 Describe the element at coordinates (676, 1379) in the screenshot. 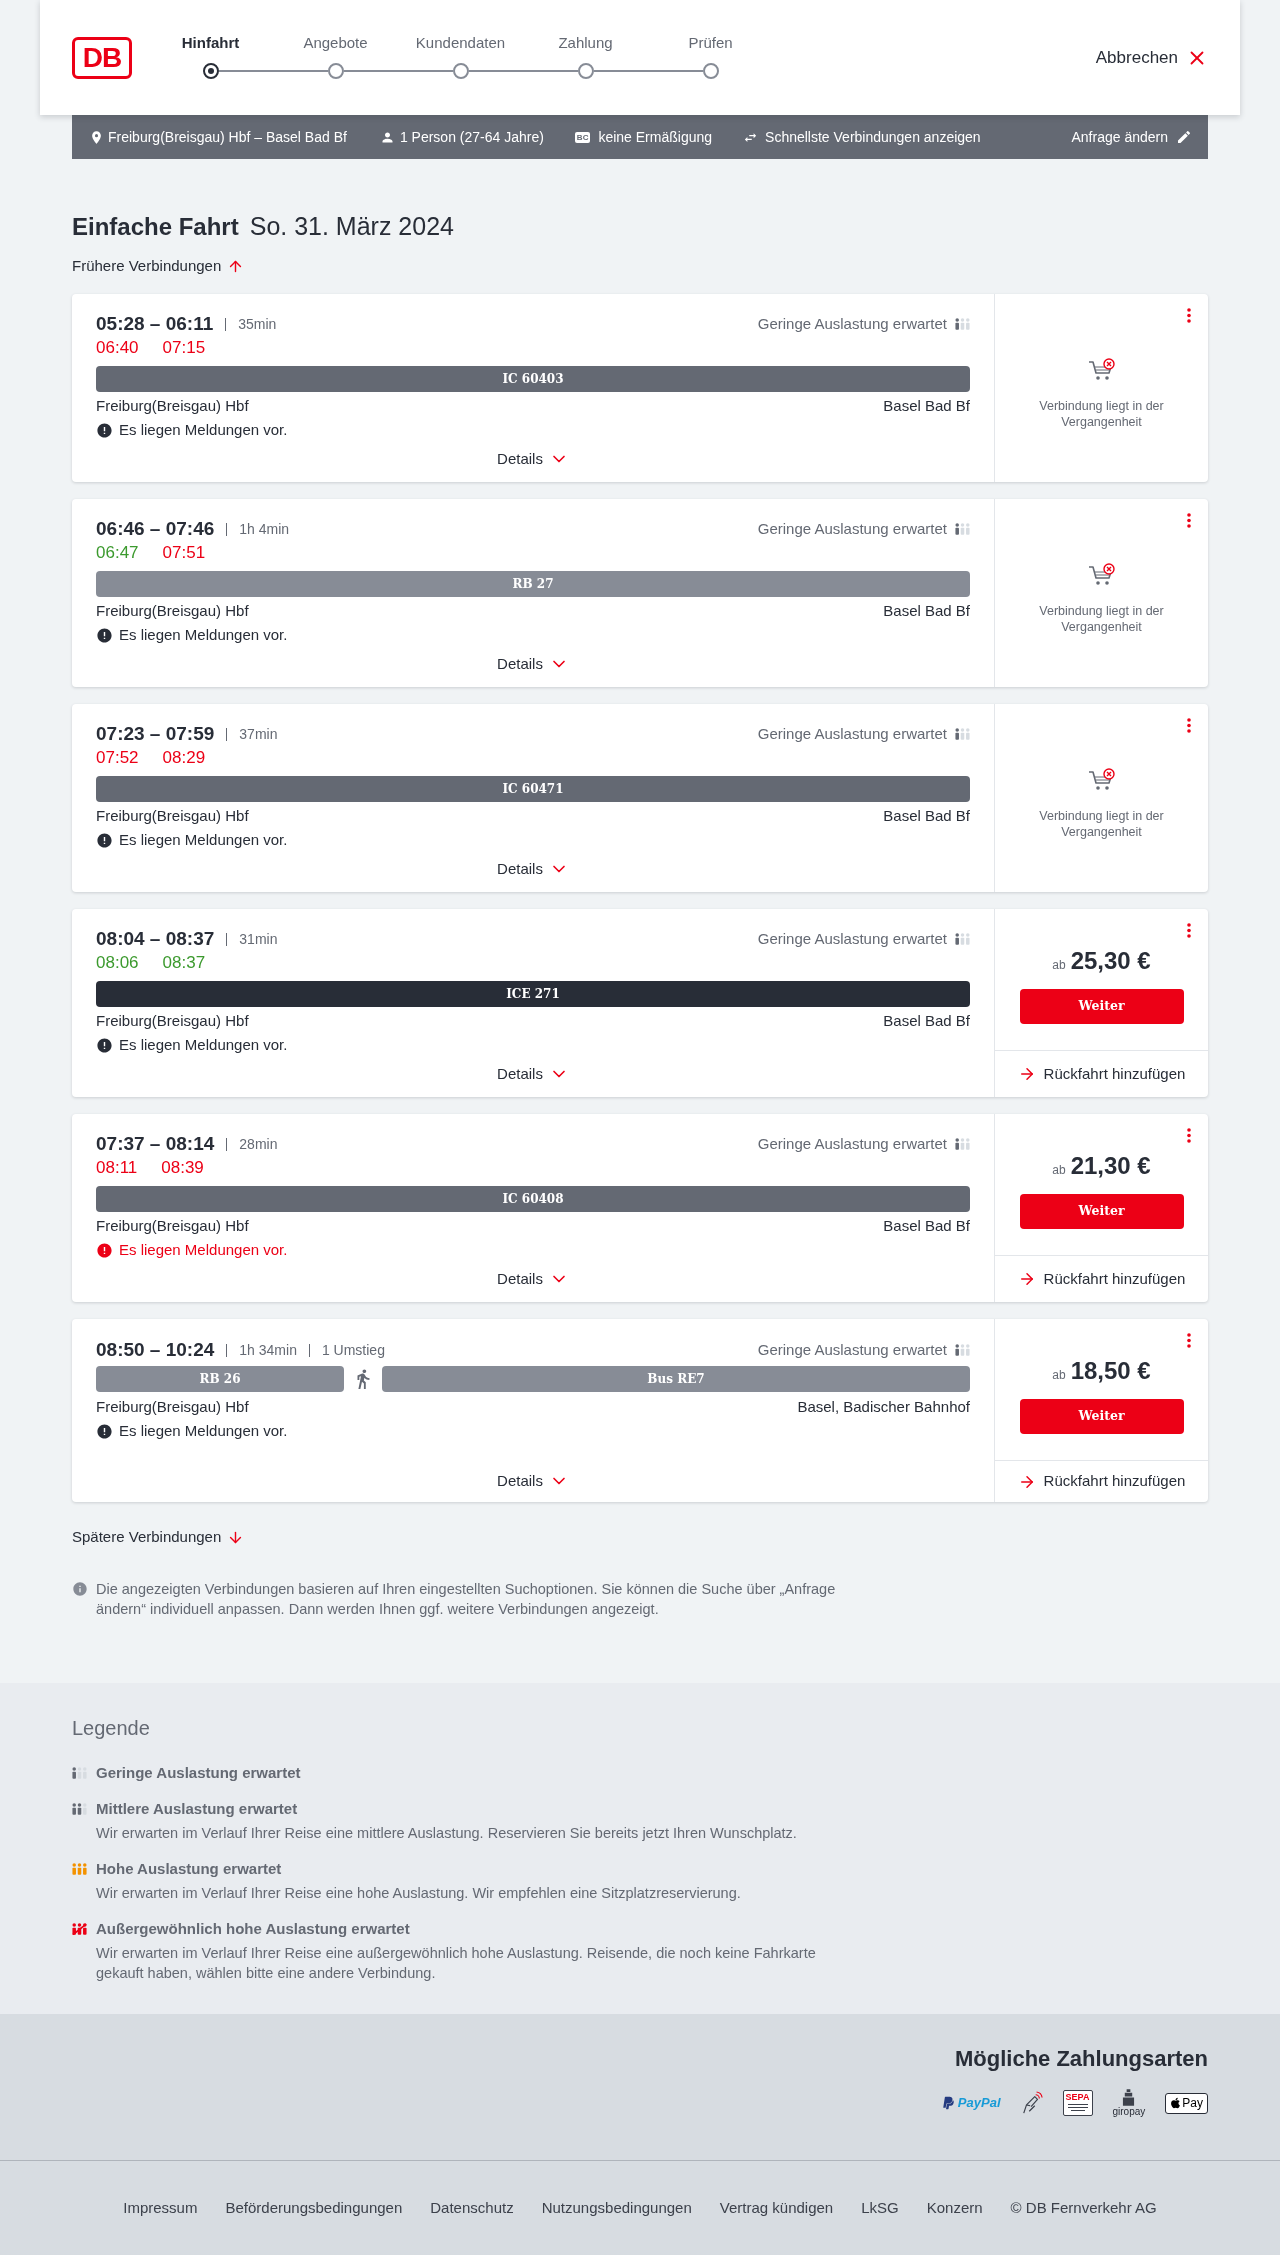

I see `train-bar: Bus RE7` at that location.